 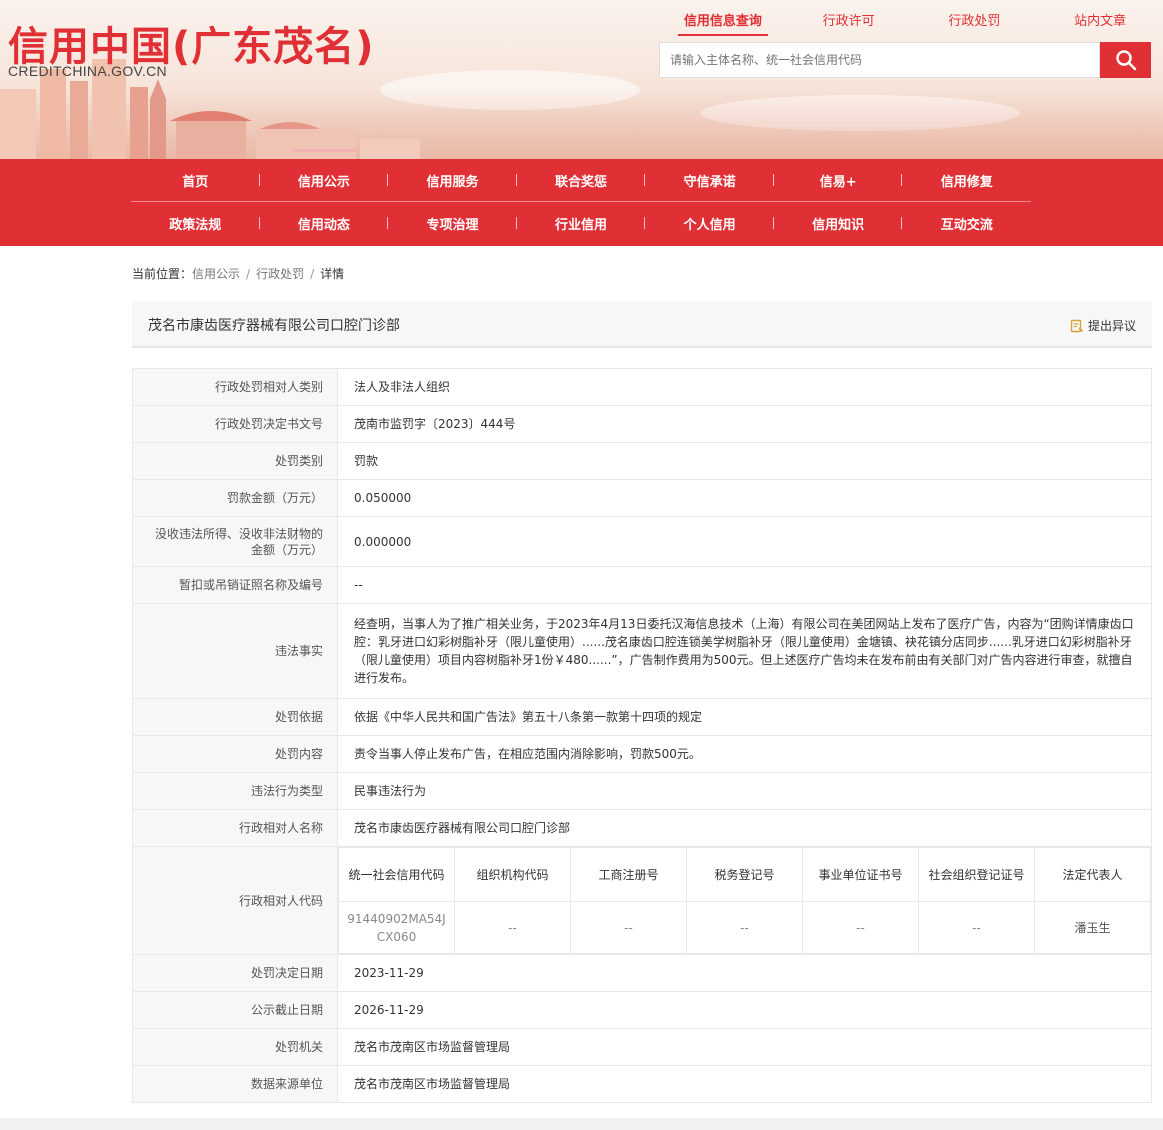 What do you see at coordinates (838, 223) in the screenshot?
I see `nav-item-credit-knowledge: 信用知识` at bounding box center [838, 223].